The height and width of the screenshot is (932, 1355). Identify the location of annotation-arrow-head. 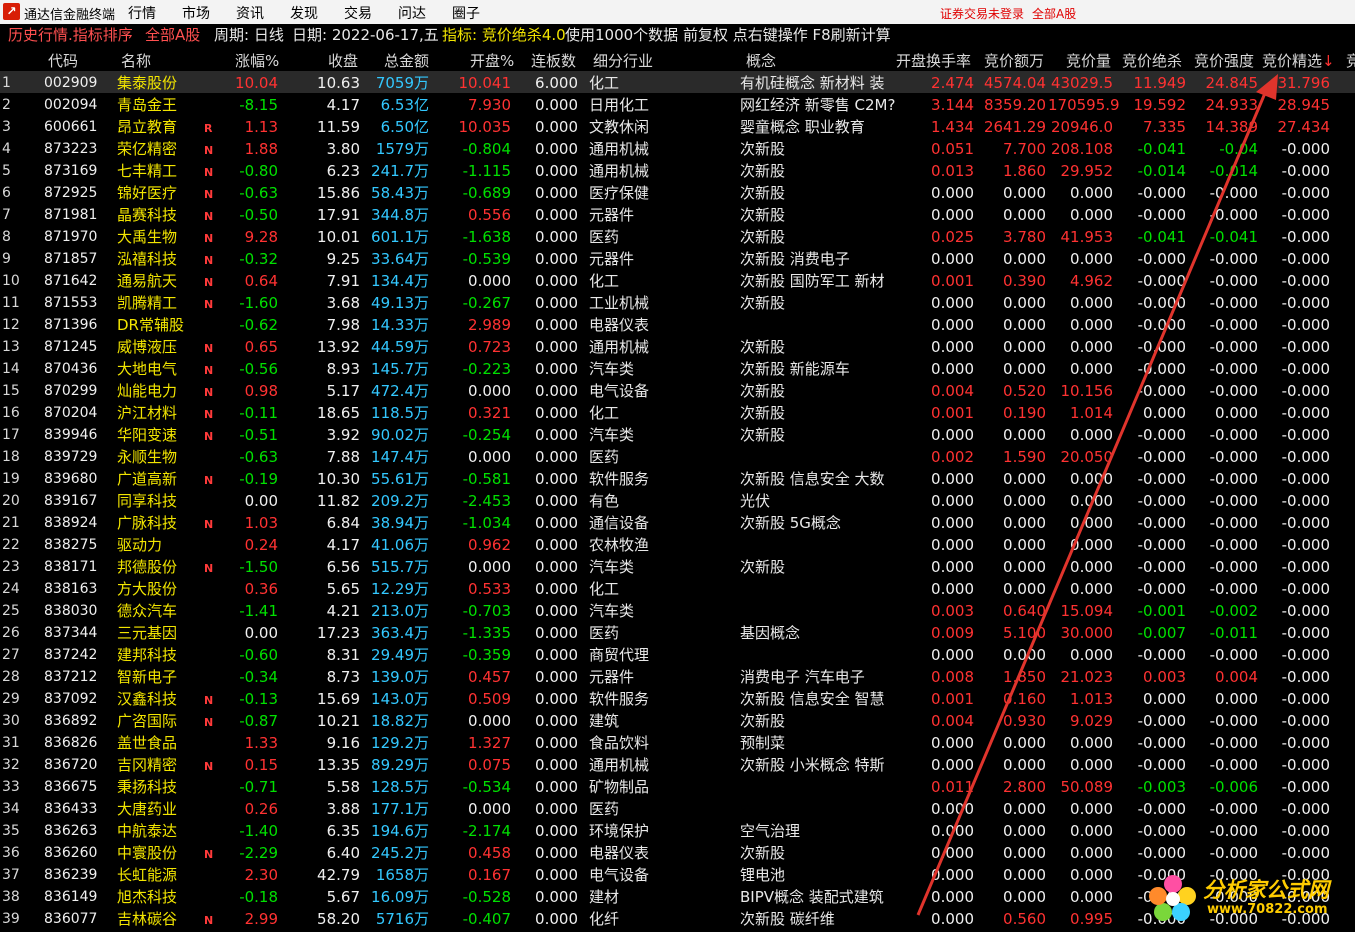
(1267, 87).